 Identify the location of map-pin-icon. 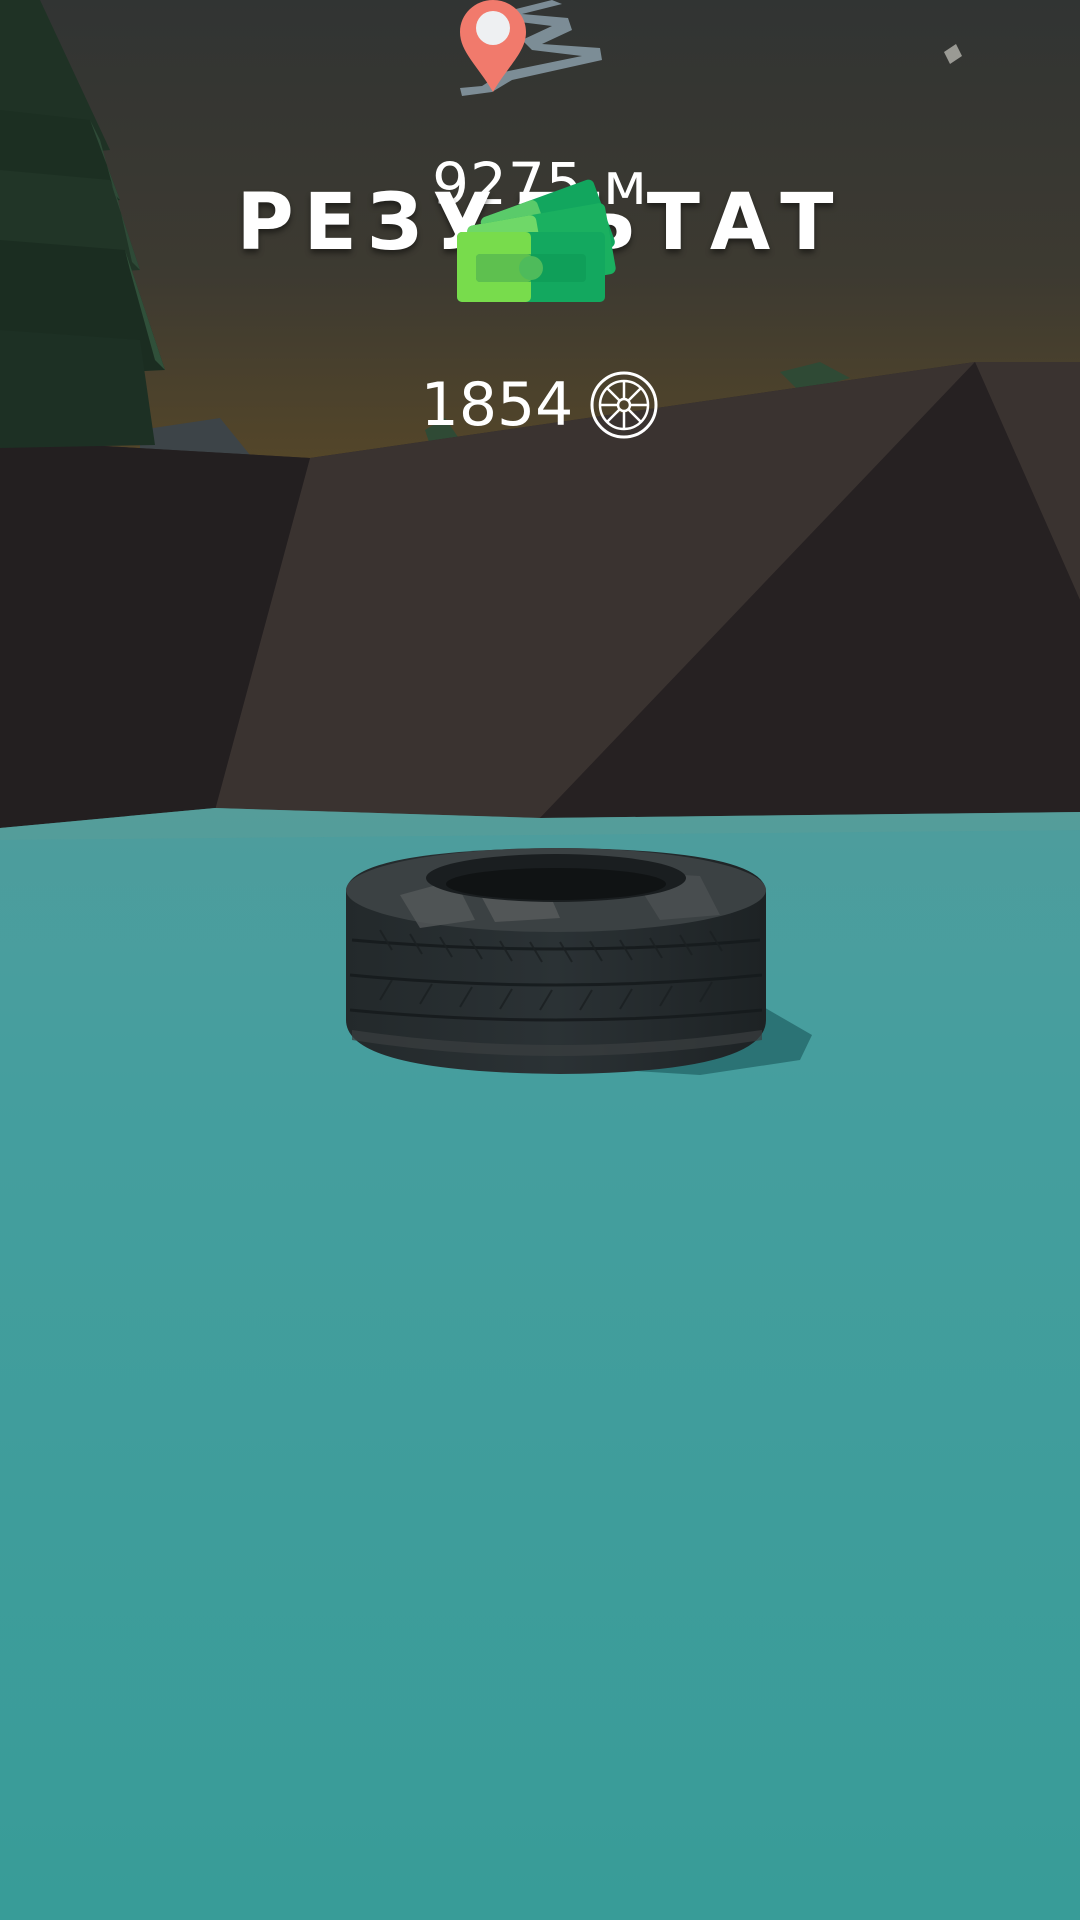
(531, 48).